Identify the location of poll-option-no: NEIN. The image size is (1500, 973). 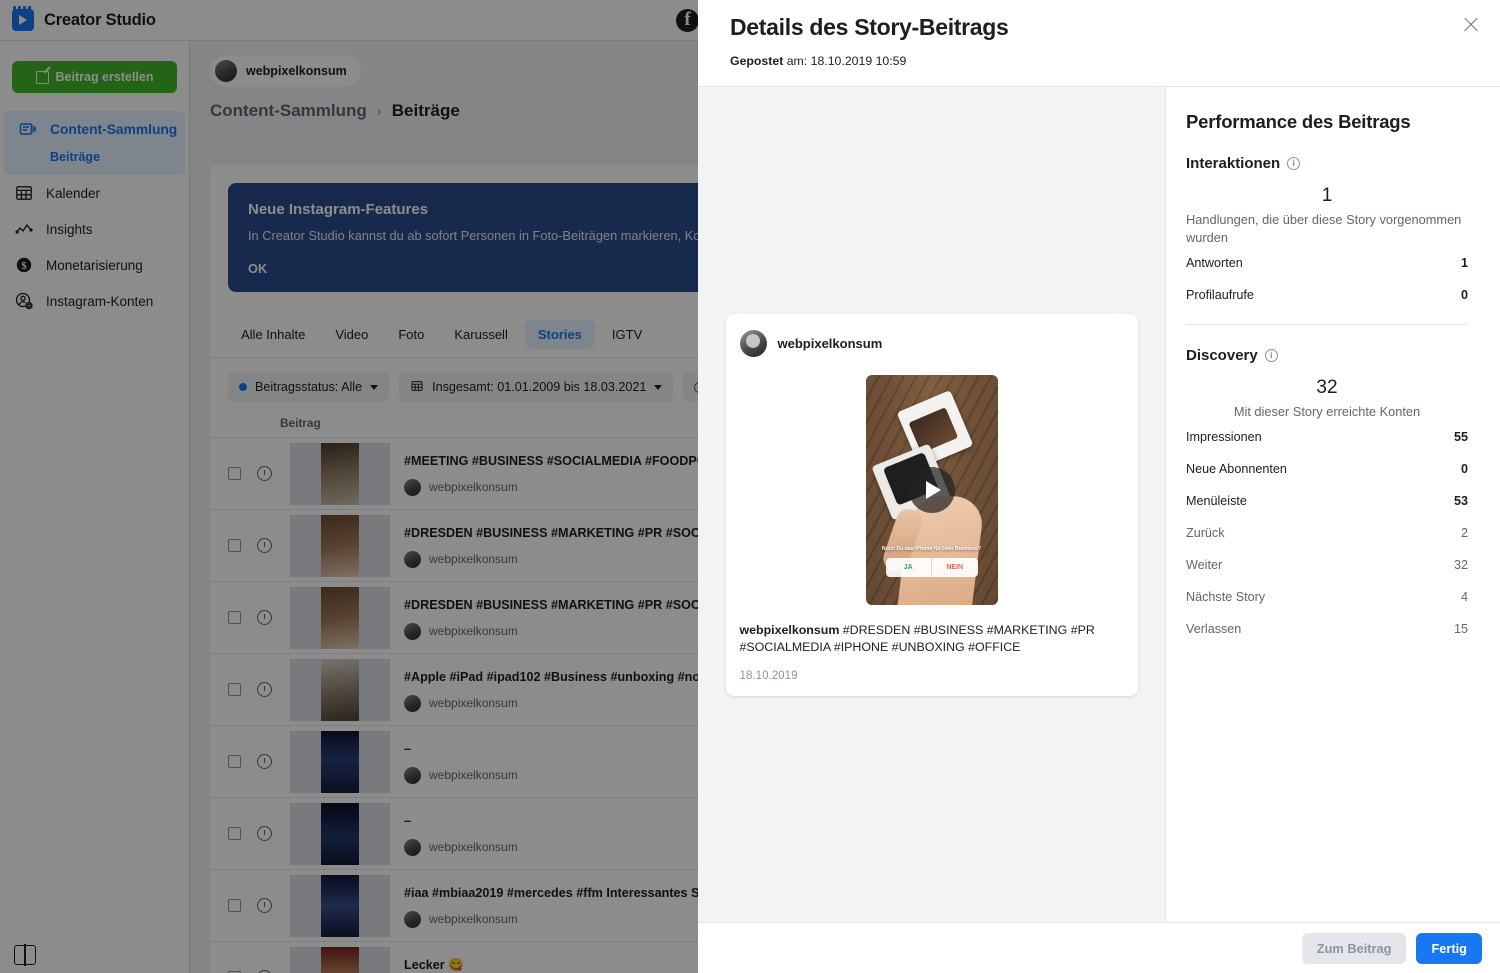
(955, 567).